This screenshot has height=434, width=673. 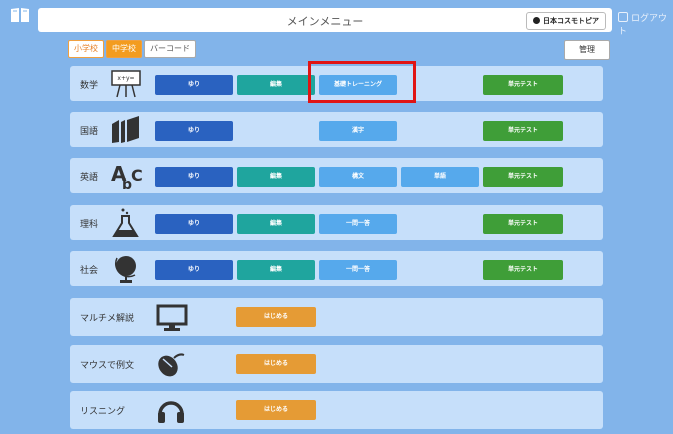 What do you see at coordinates (125, 222) in the screenshot?
I see `flask-icon` at bounding box center [125, 222].